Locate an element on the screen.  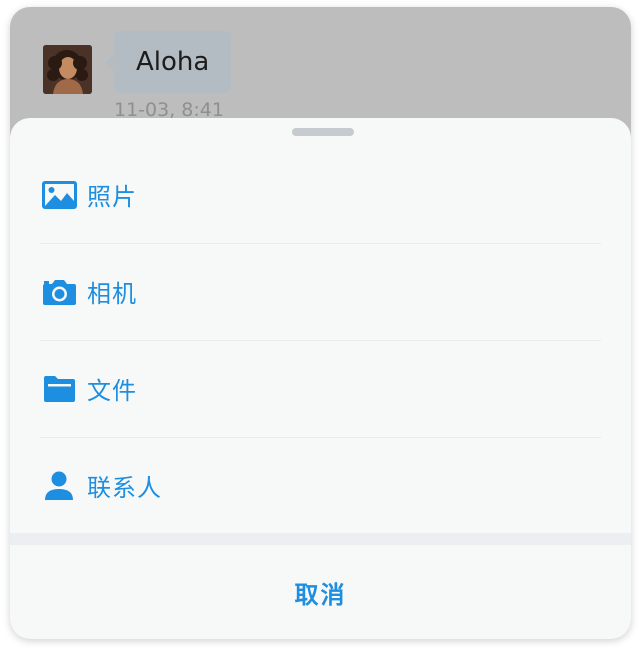
menu-item-camera: 相机 is located at coordinates (320, 291).